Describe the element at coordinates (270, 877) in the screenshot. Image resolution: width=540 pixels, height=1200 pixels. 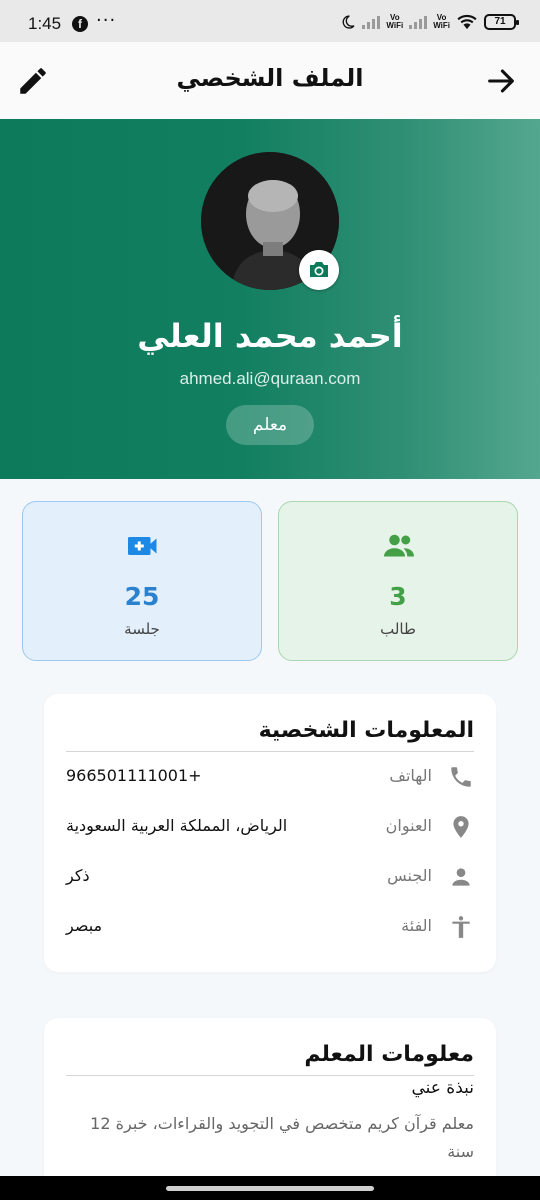
I see `gender-row: الجنس ذكر` at that location.